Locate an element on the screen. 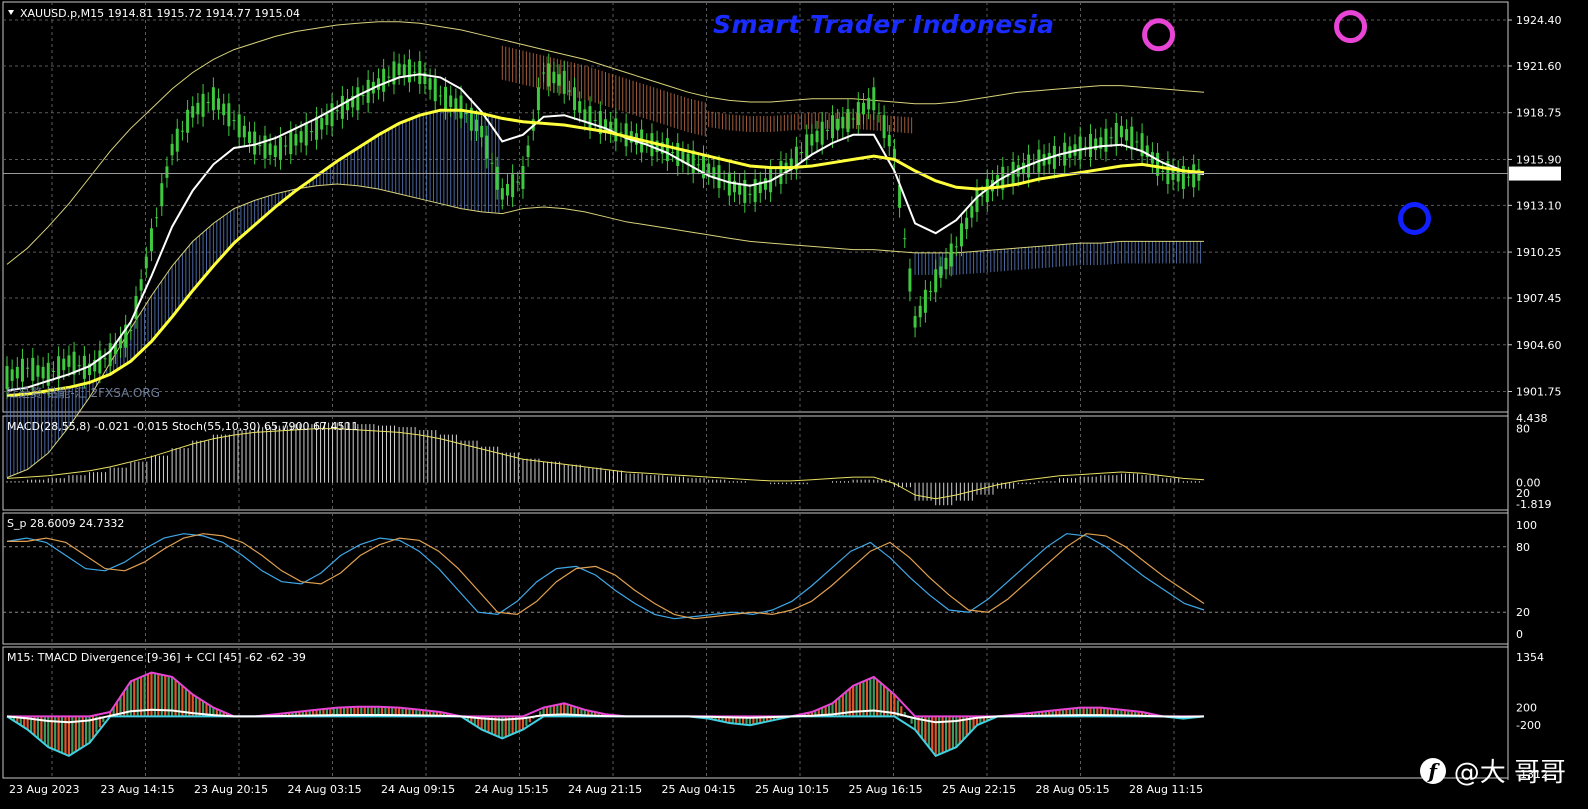 The height and width of the screenshot is (809, 1588). sp-y-tick: 0 is located at coordinates (1519, 634).